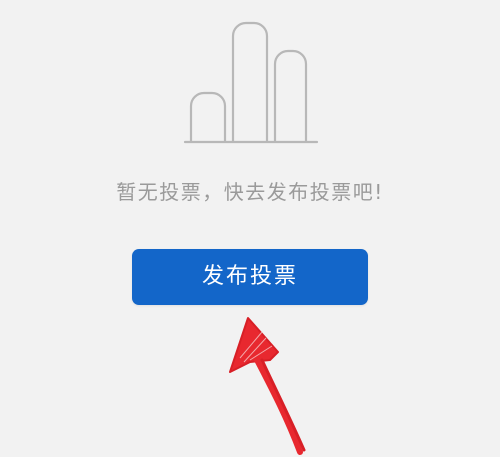 The image size is (500, 457). What do you see at coordinates (250, 192) in the screenshot?
I see `empty-state-message: 暂无投票，快去发布投票吧!` at bounding box center [250, 192].